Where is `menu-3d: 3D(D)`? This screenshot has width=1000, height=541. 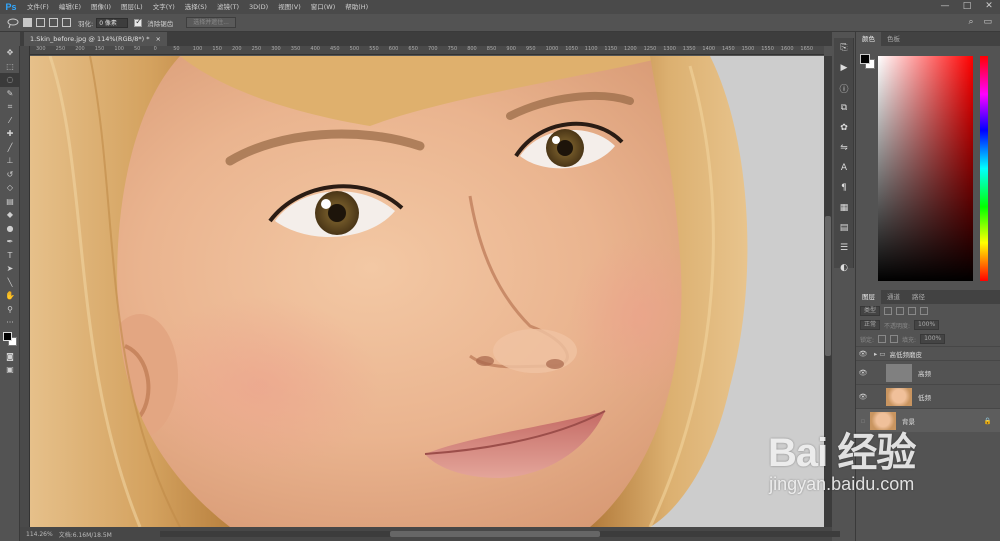 menu-3d: 3D(D) is located at coordinates (258, 7).